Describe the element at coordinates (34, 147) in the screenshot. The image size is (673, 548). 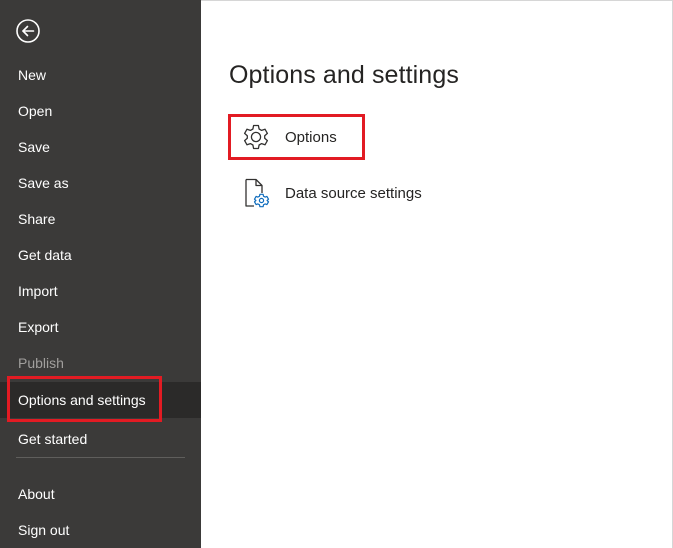
I see `sidebar-item-label: Save` at that location.